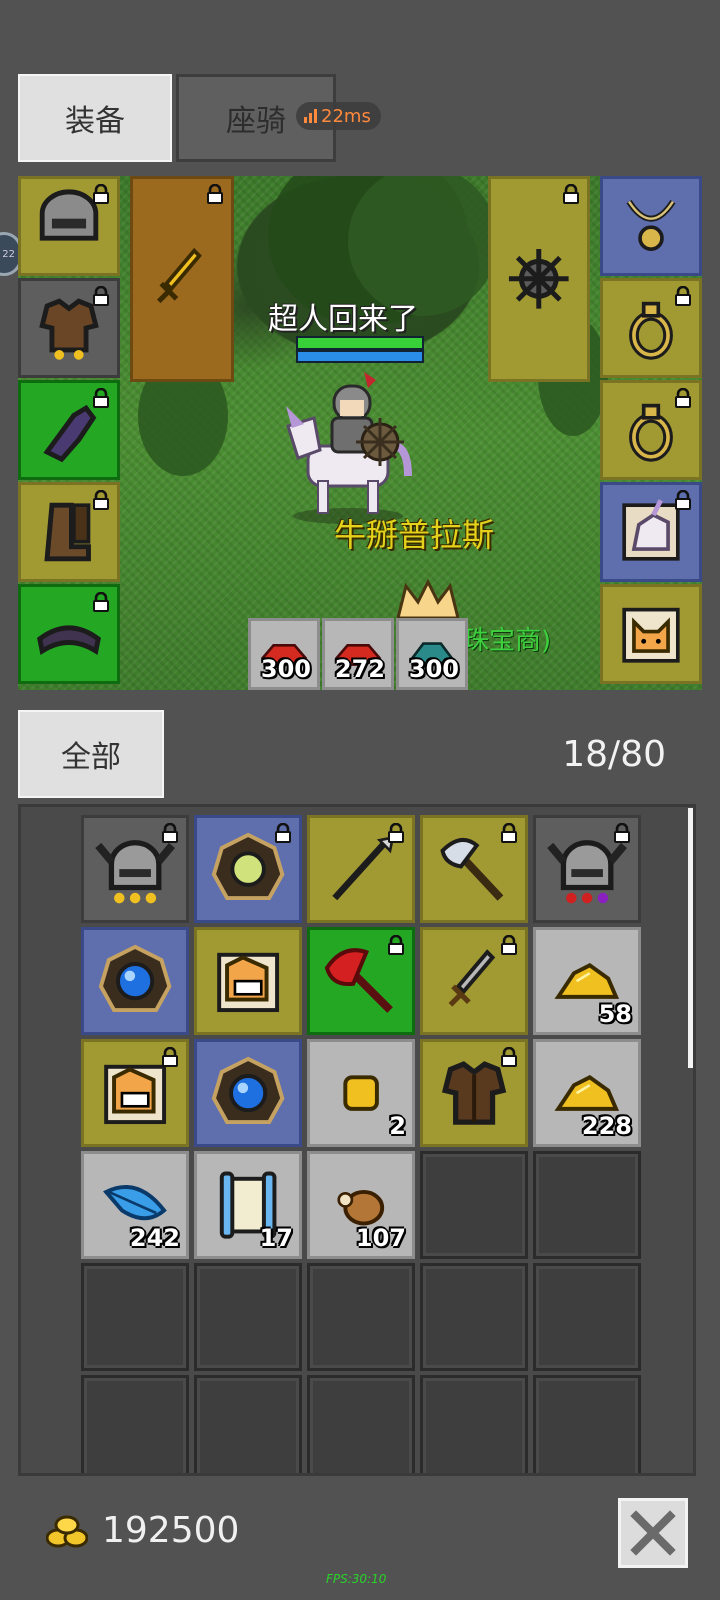  Describe the element at coordinates (360, 343) in the screenshot. I see `hp-bar` at that location.